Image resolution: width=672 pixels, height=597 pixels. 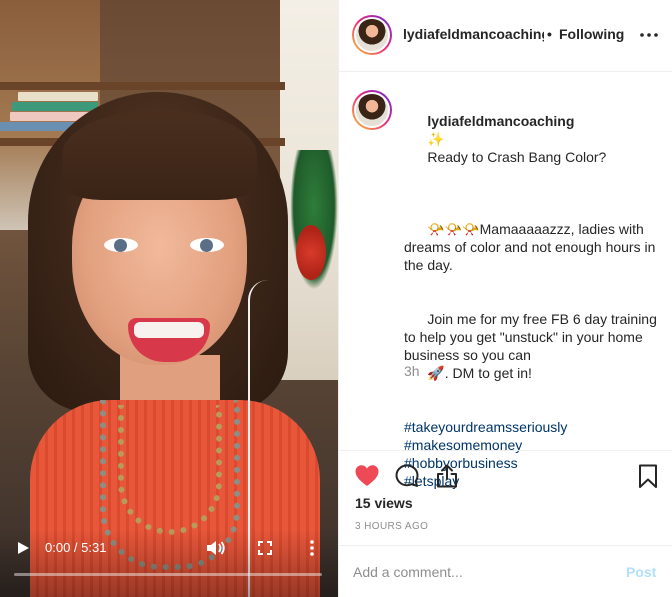 I want to click on play-icon, so click(x=23, y=548).